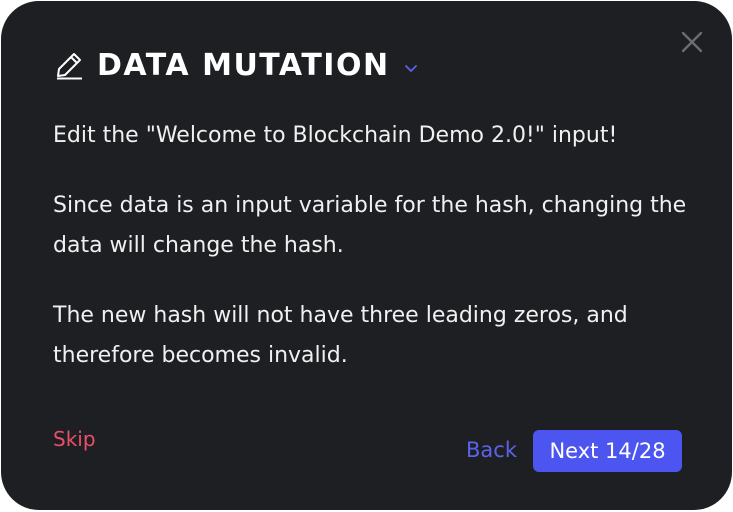 The height and width of the screenshot is (512, 733). I want to click on pencil-icon, so click(69, 66).